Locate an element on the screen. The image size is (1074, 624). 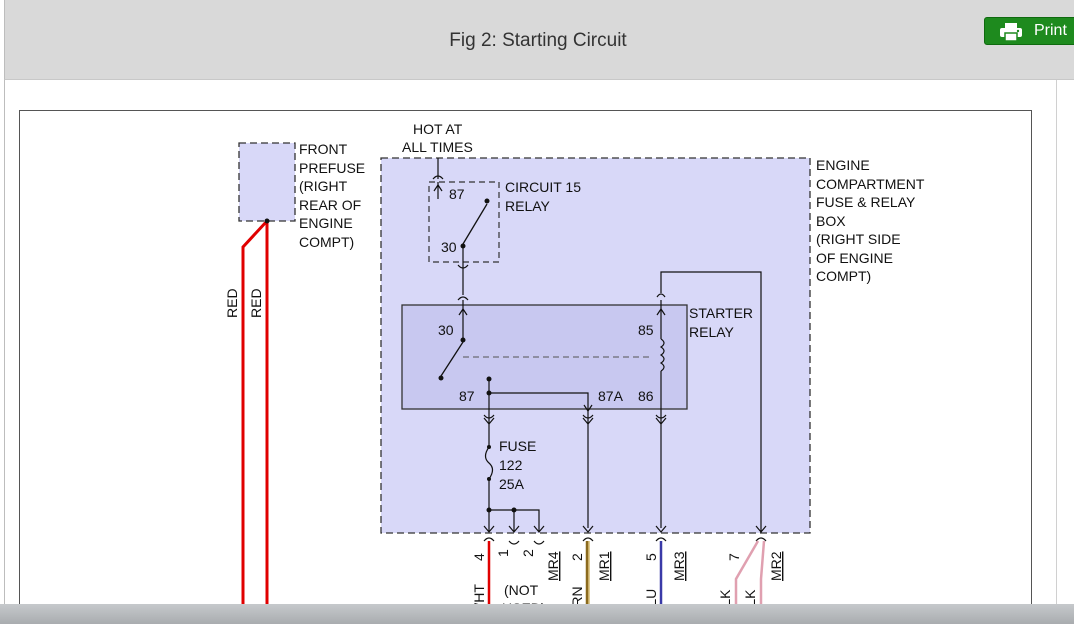
circuit15-label-1: CIRCUIT 15 is located at coordinates (543, 187).